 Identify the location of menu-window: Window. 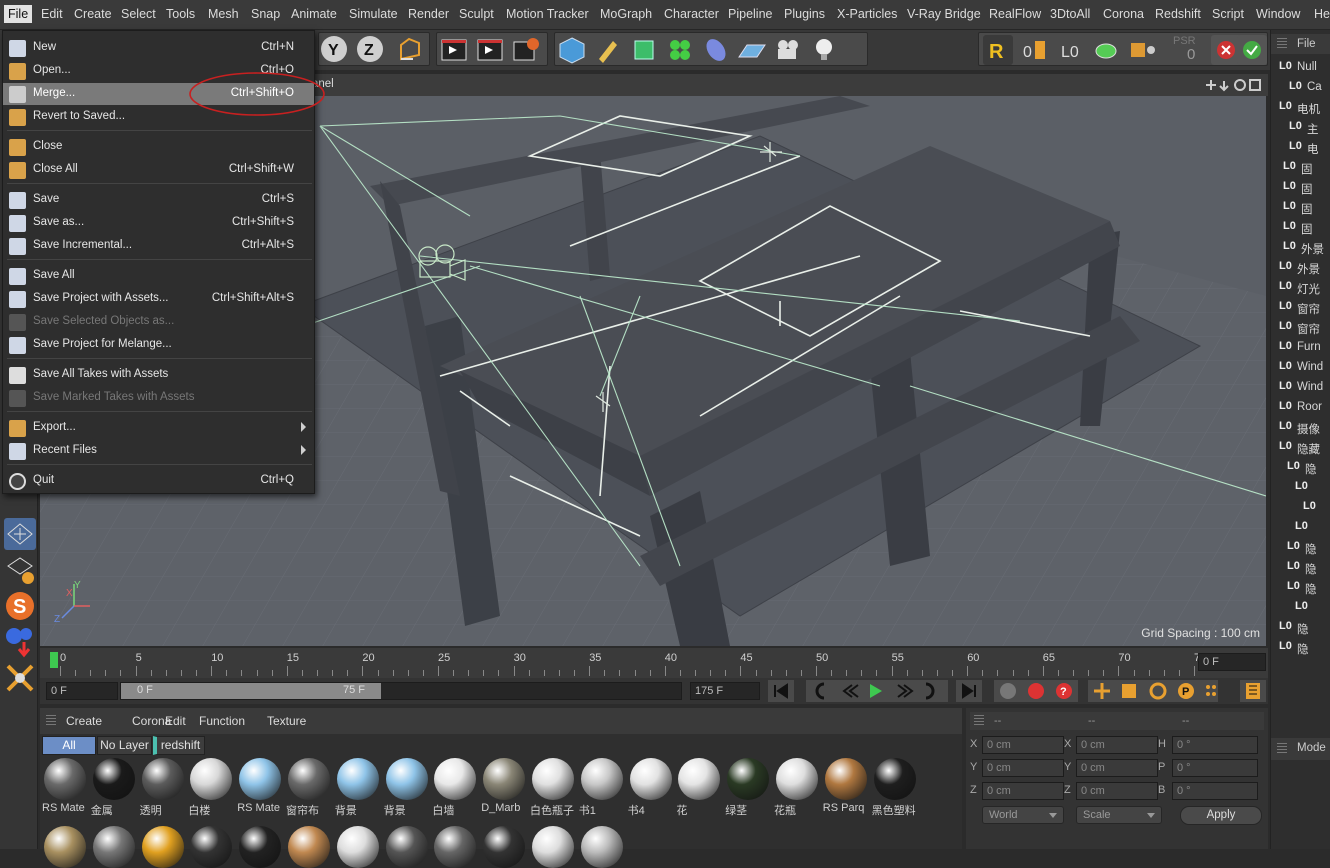
(1278, 14).